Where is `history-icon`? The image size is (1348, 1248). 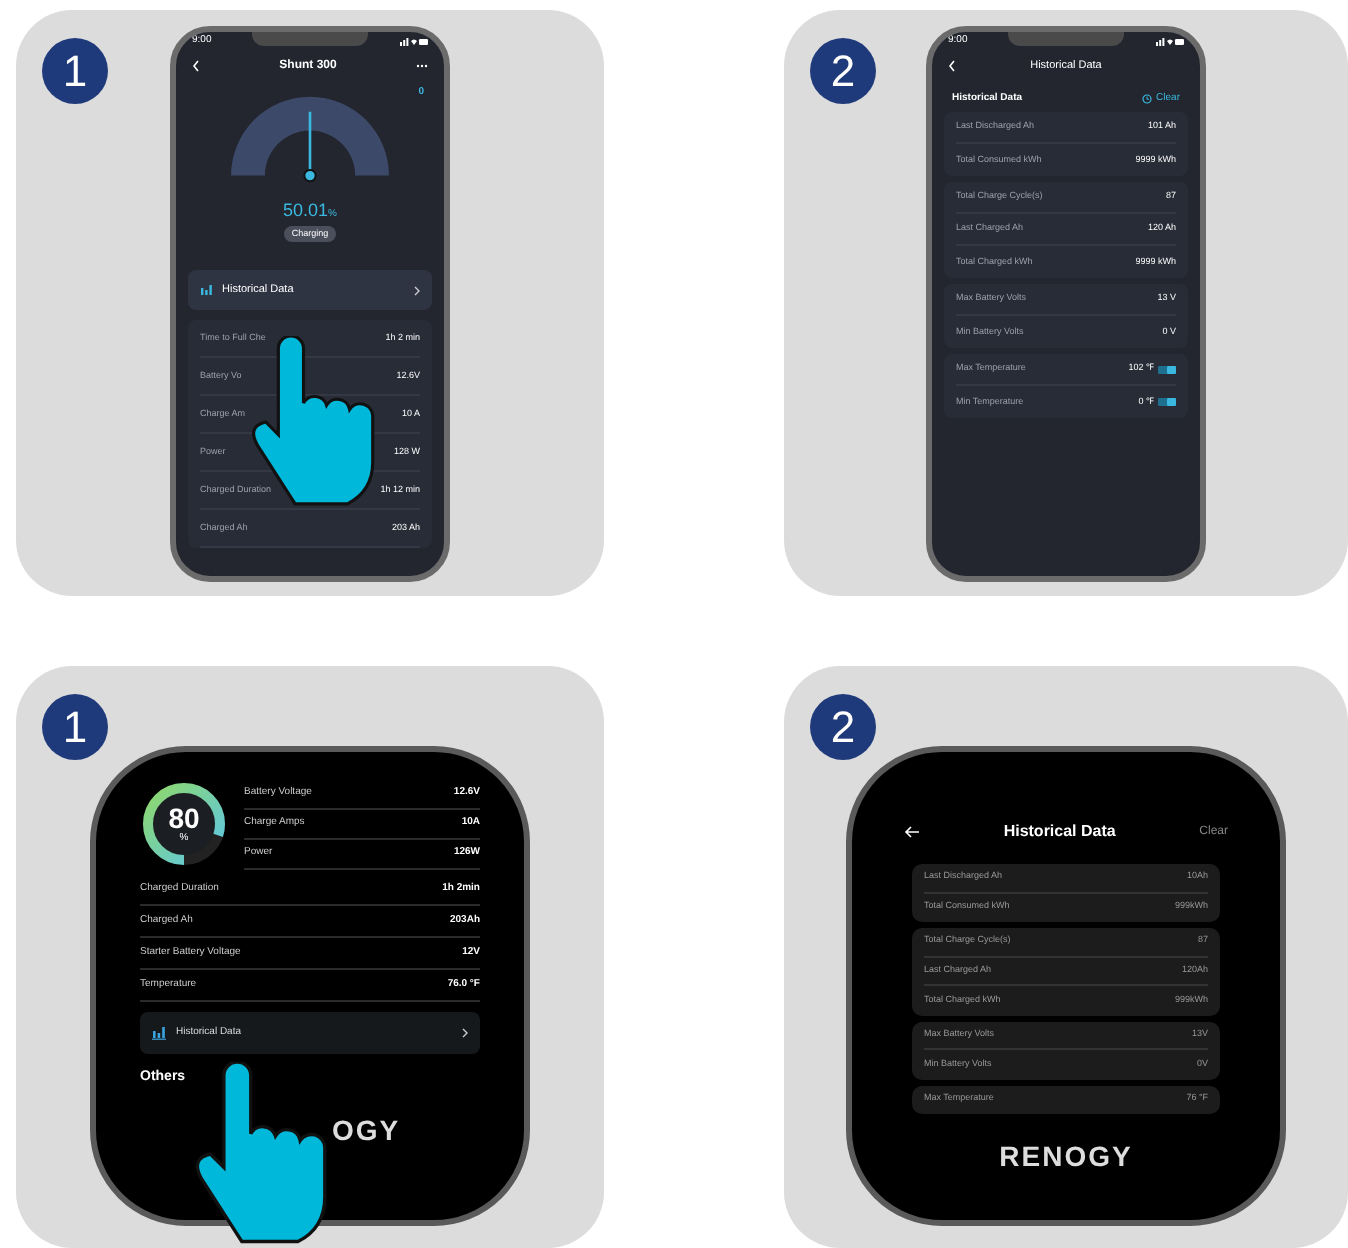 history-icon is located at coordinates (1147, 98).